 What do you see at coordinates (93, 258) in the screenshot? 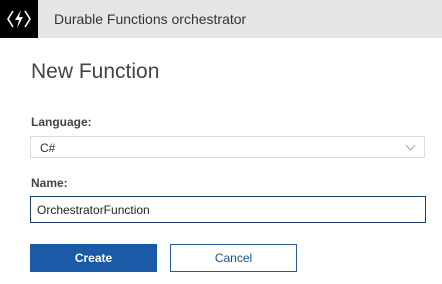
I see `create-button: Create` at bounding box center [93, 258].